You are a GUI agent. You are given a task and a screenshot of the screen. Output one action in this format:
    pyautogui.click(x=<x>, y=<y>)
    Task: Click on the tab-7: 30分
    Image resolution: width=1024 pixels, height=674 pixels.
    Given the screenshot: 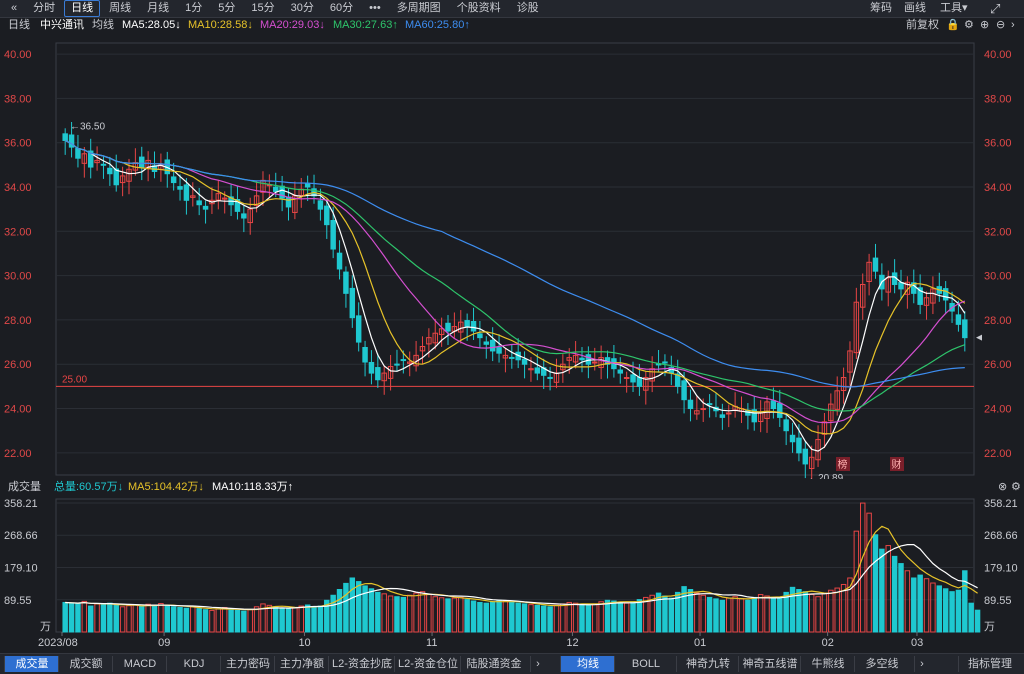 What is the action you would take?
    pyautogui.click(x=302, y=8)
    